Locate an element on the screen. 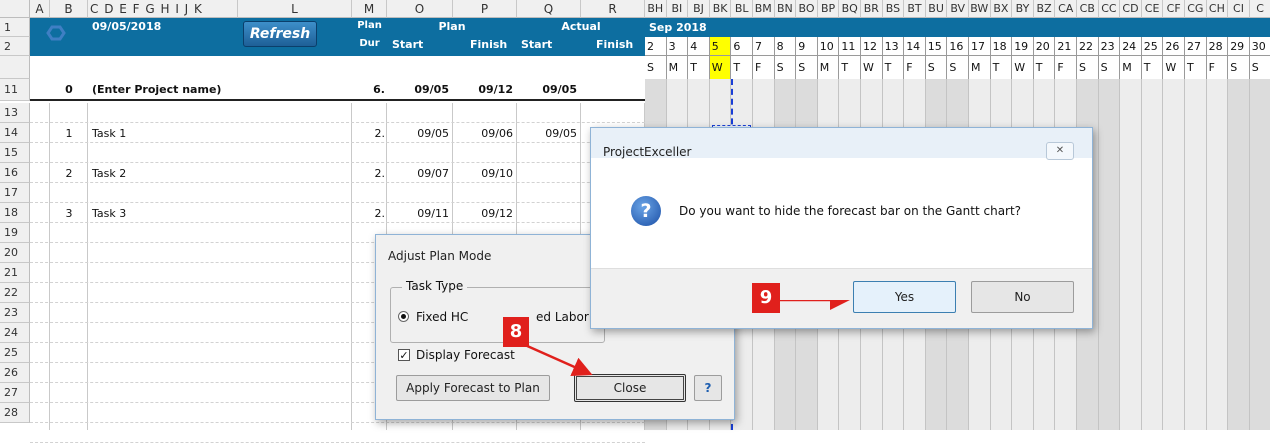 The image size is (1270, 443). col-header-p: P is located at coordinates (485, 9).